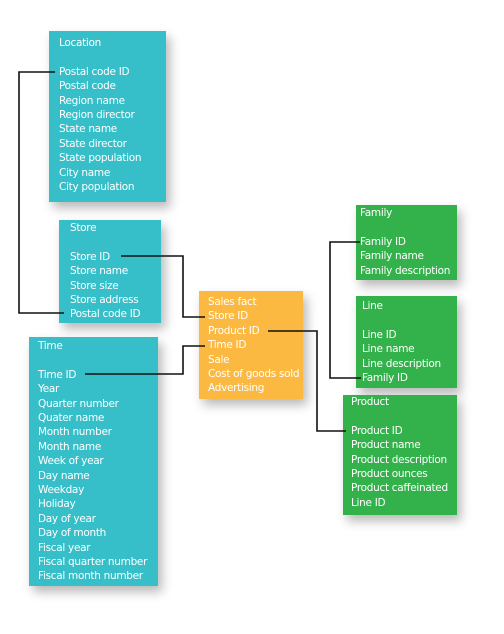 The width and height of the screenshot is (504, 634). Describe the element at coordinates (78, 403) in the screenshot. I see `time-field: Quarter number` at that location.